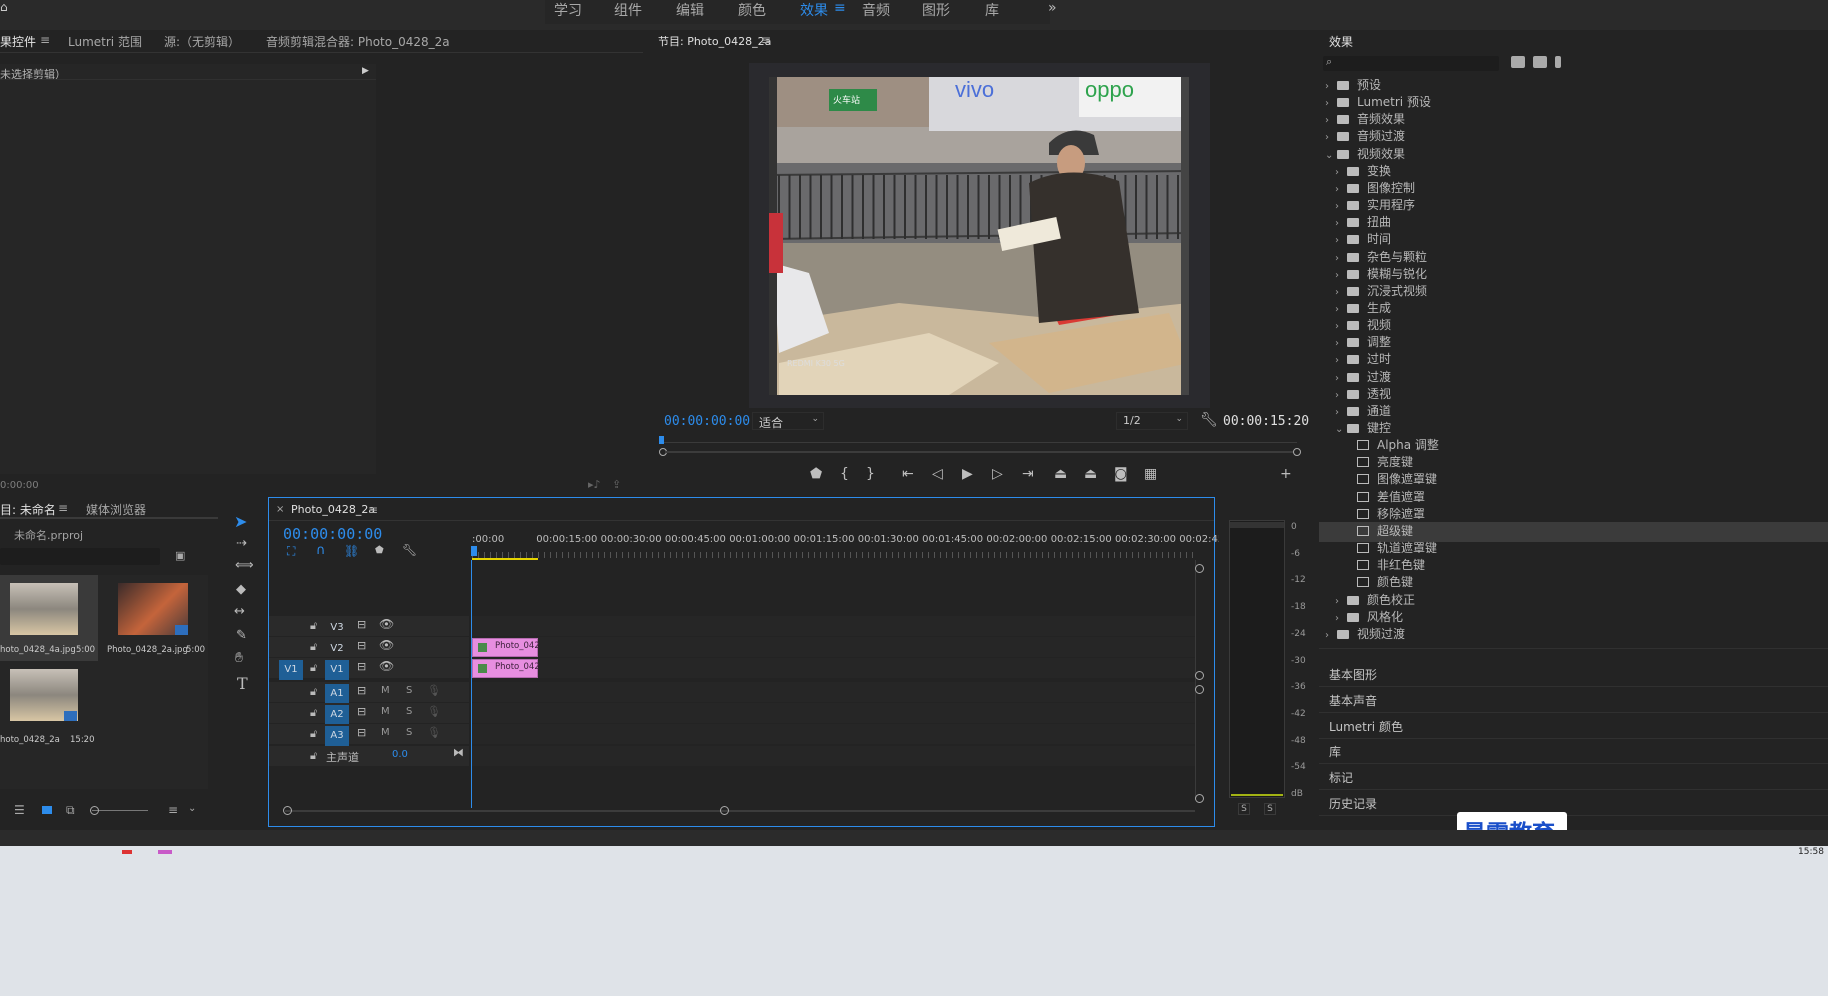 Image resolution: width=1828 pixels, height=996 pixels. Describe the element at coordinates (1028, 474) in the screenshot. I see `go-to-out-icon: ⇥` at that location.